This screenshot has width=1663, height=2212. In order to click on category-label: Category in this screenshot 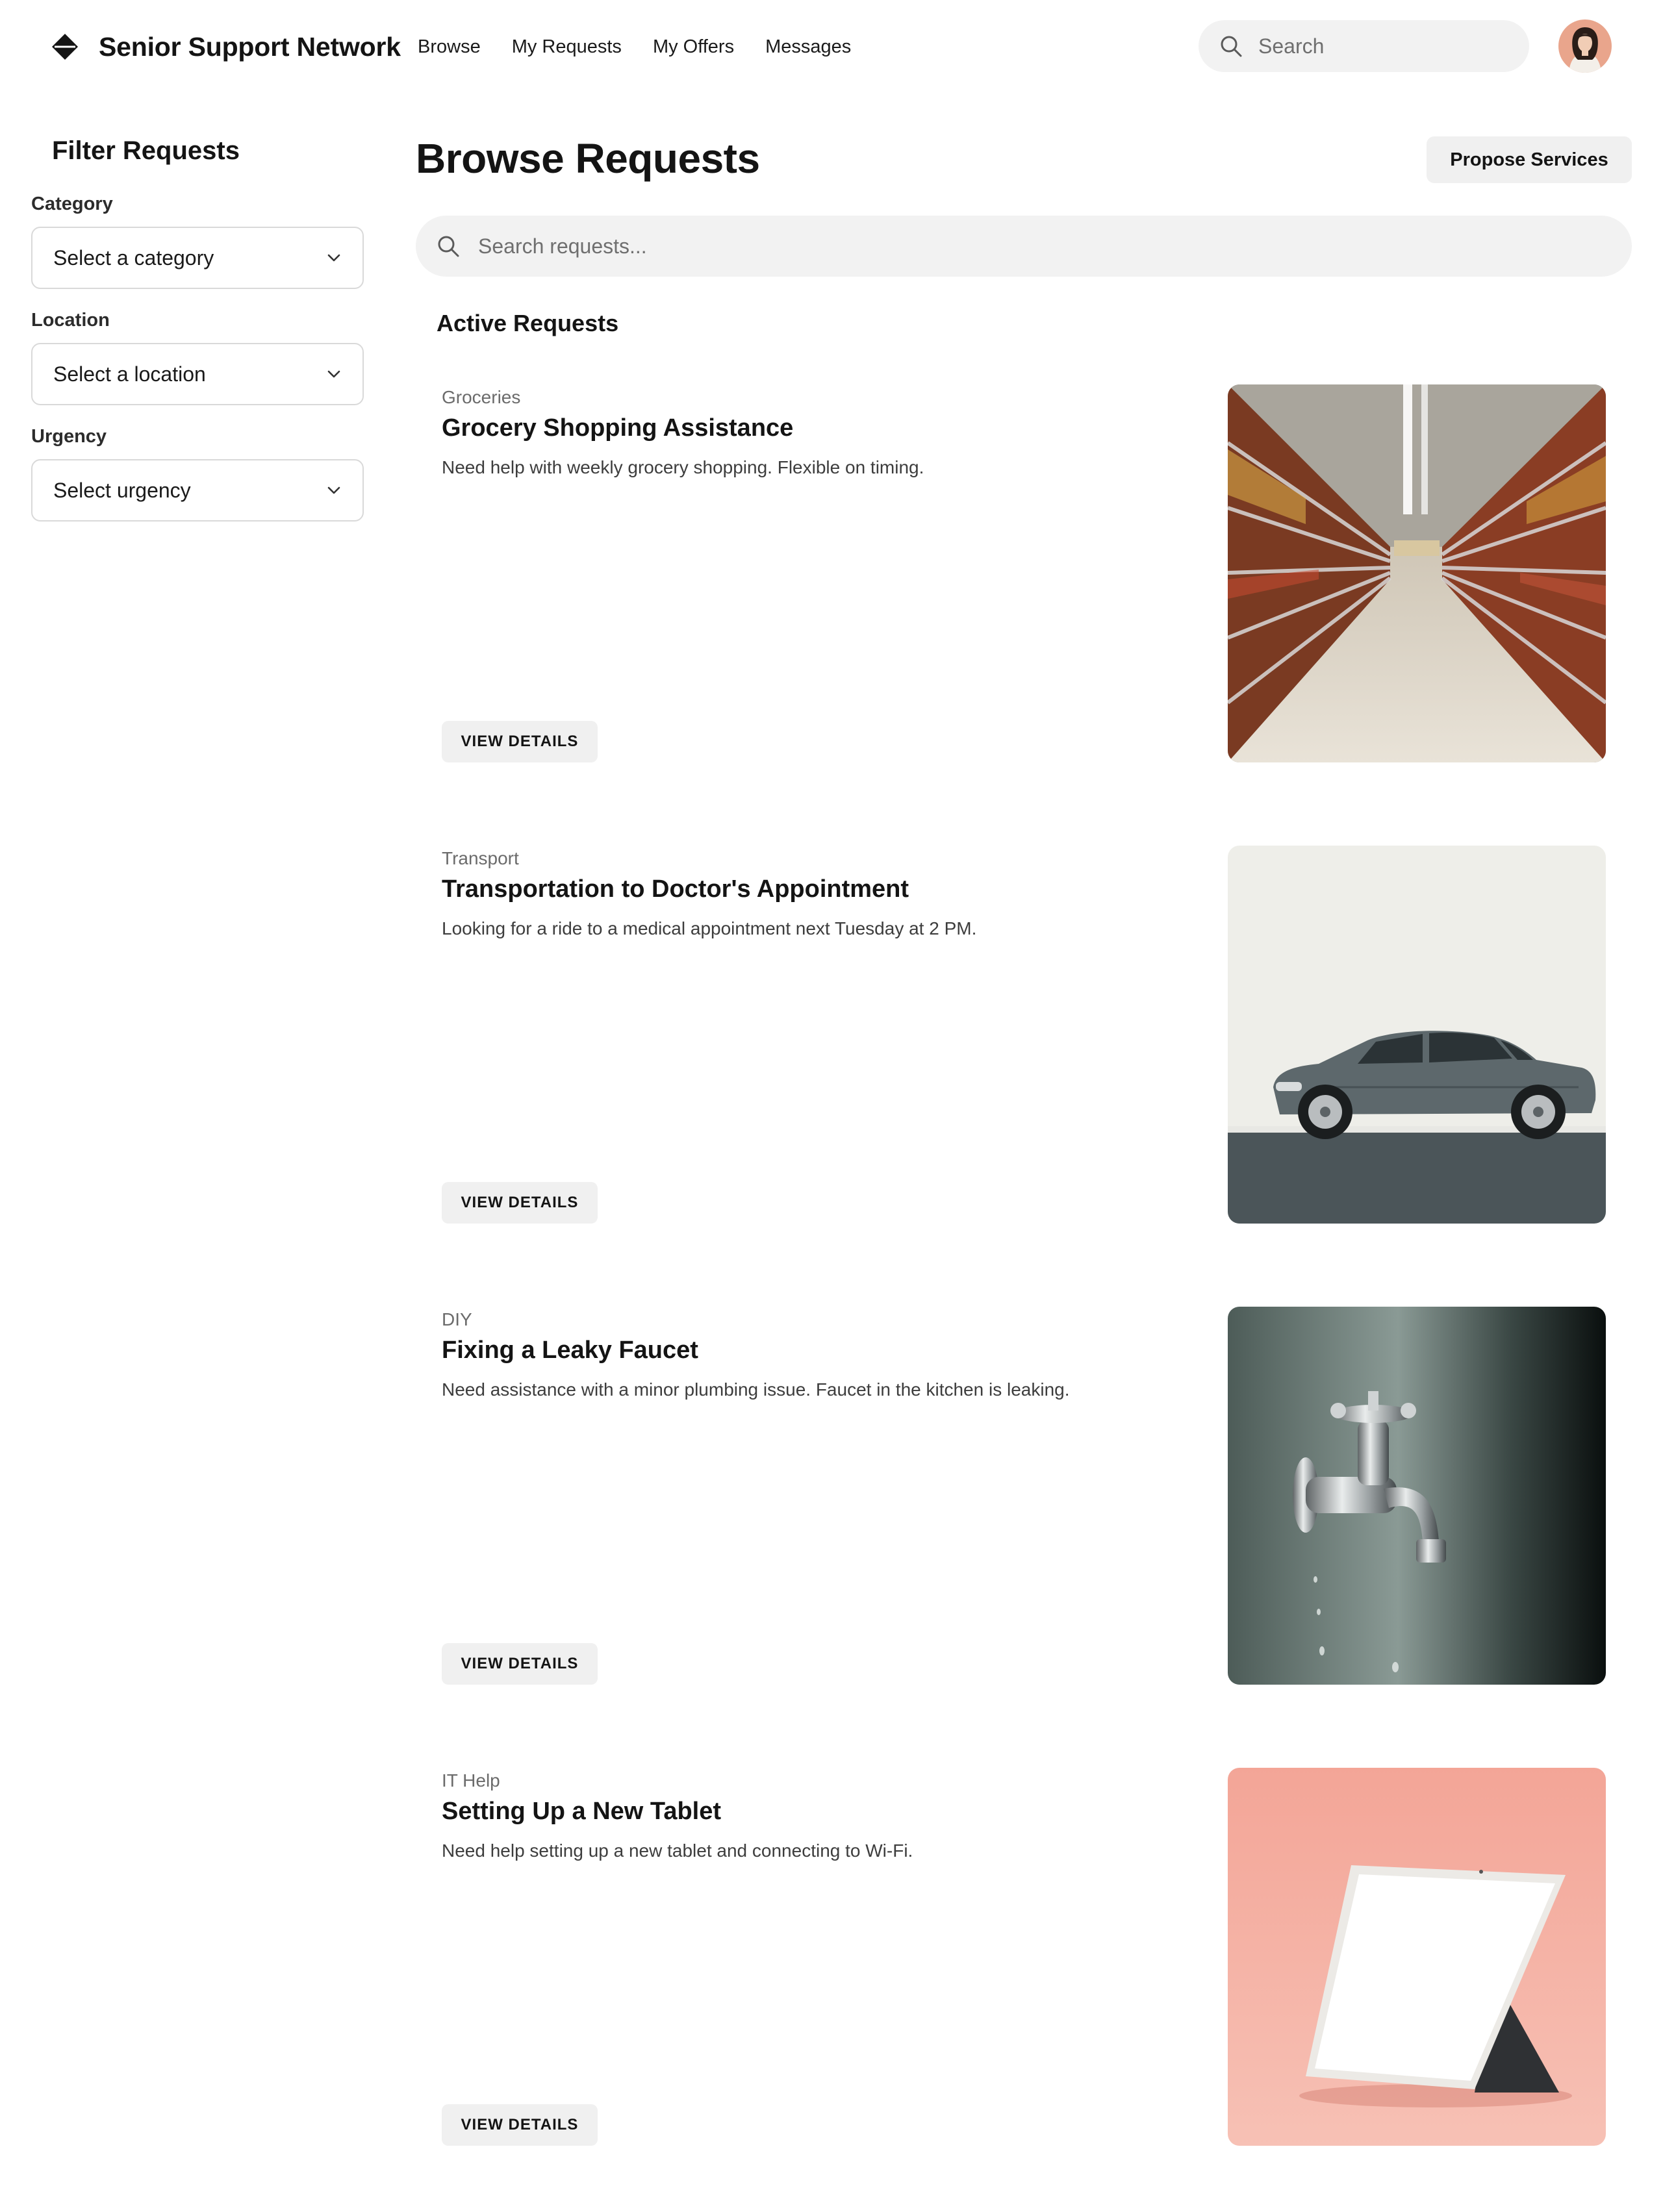, I will do `click(72, 204)`.